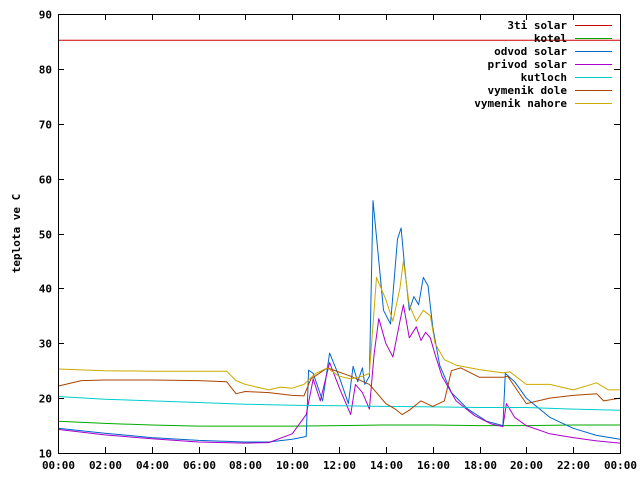 The width and height of the screenshot is (640, 480). Describe the element at coordinates (45, 180) in the screenshot. I see `y-tick-label: 60` at that location.